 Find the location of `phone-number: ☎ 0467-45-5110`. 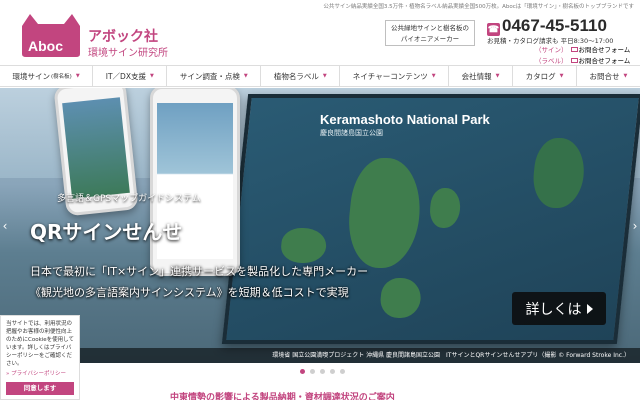

phone-number: ☎ 0467-45-5110 is located at coordinates (547, 26).